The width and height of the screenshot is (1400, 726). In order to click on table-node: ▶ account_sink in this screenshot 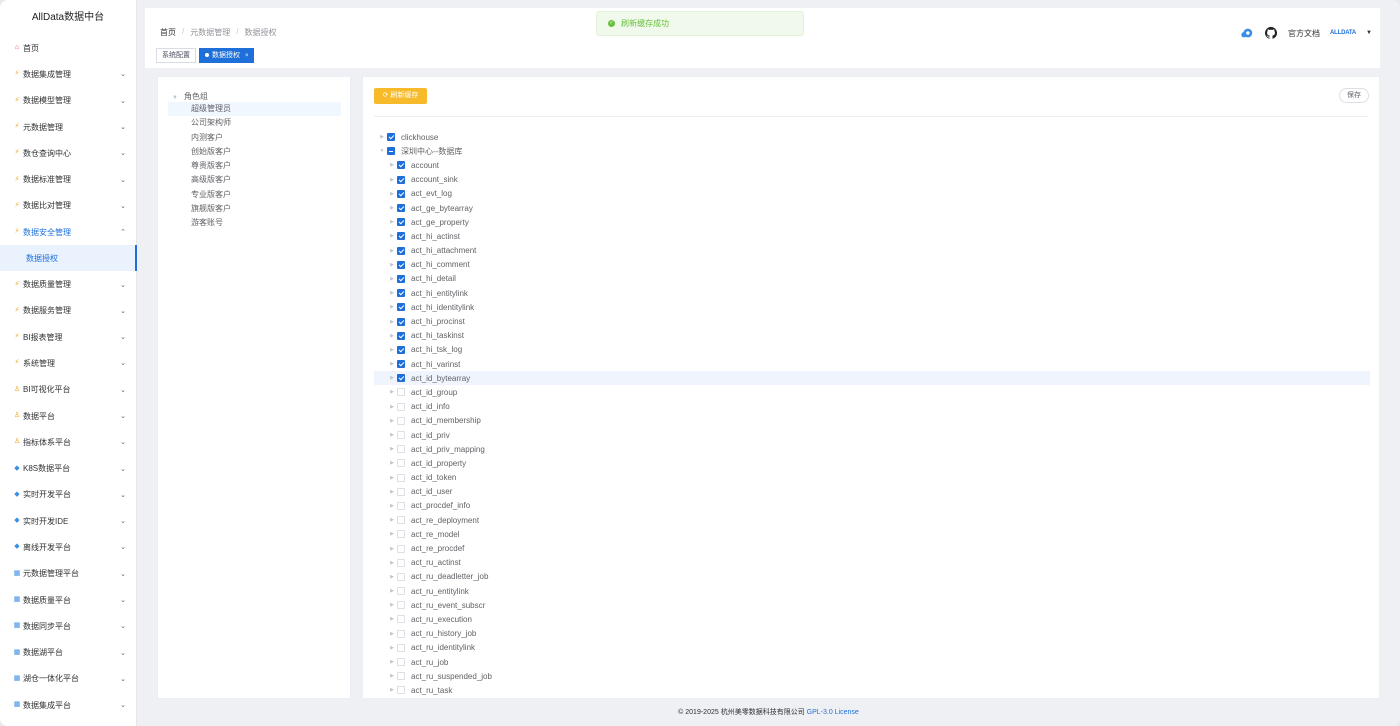, I will do `click(872, 180)`.